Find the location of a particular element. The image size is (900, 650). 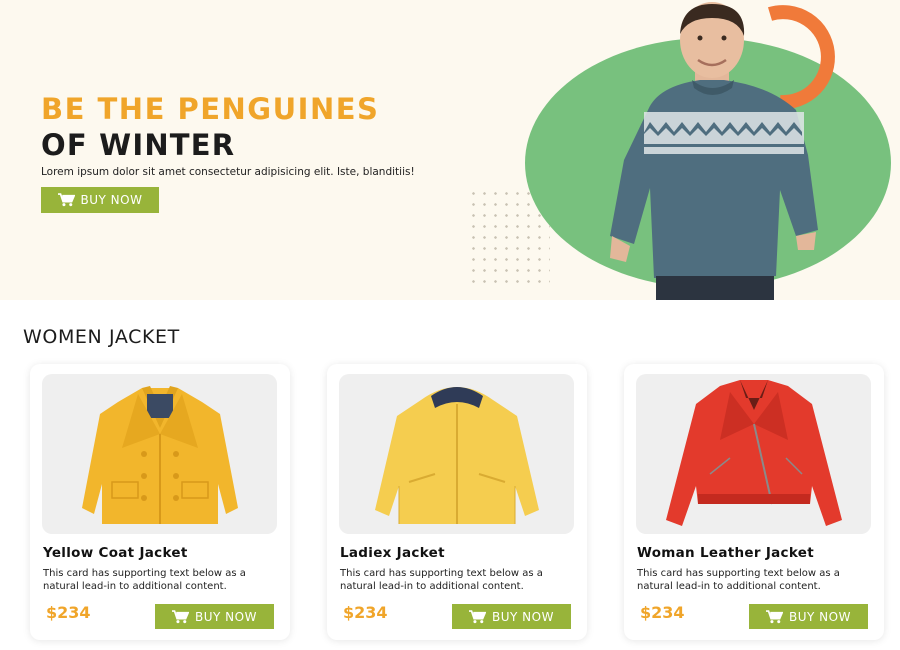

hero-buy-now-label: BUY NOW is located at coordinates (111, 200).